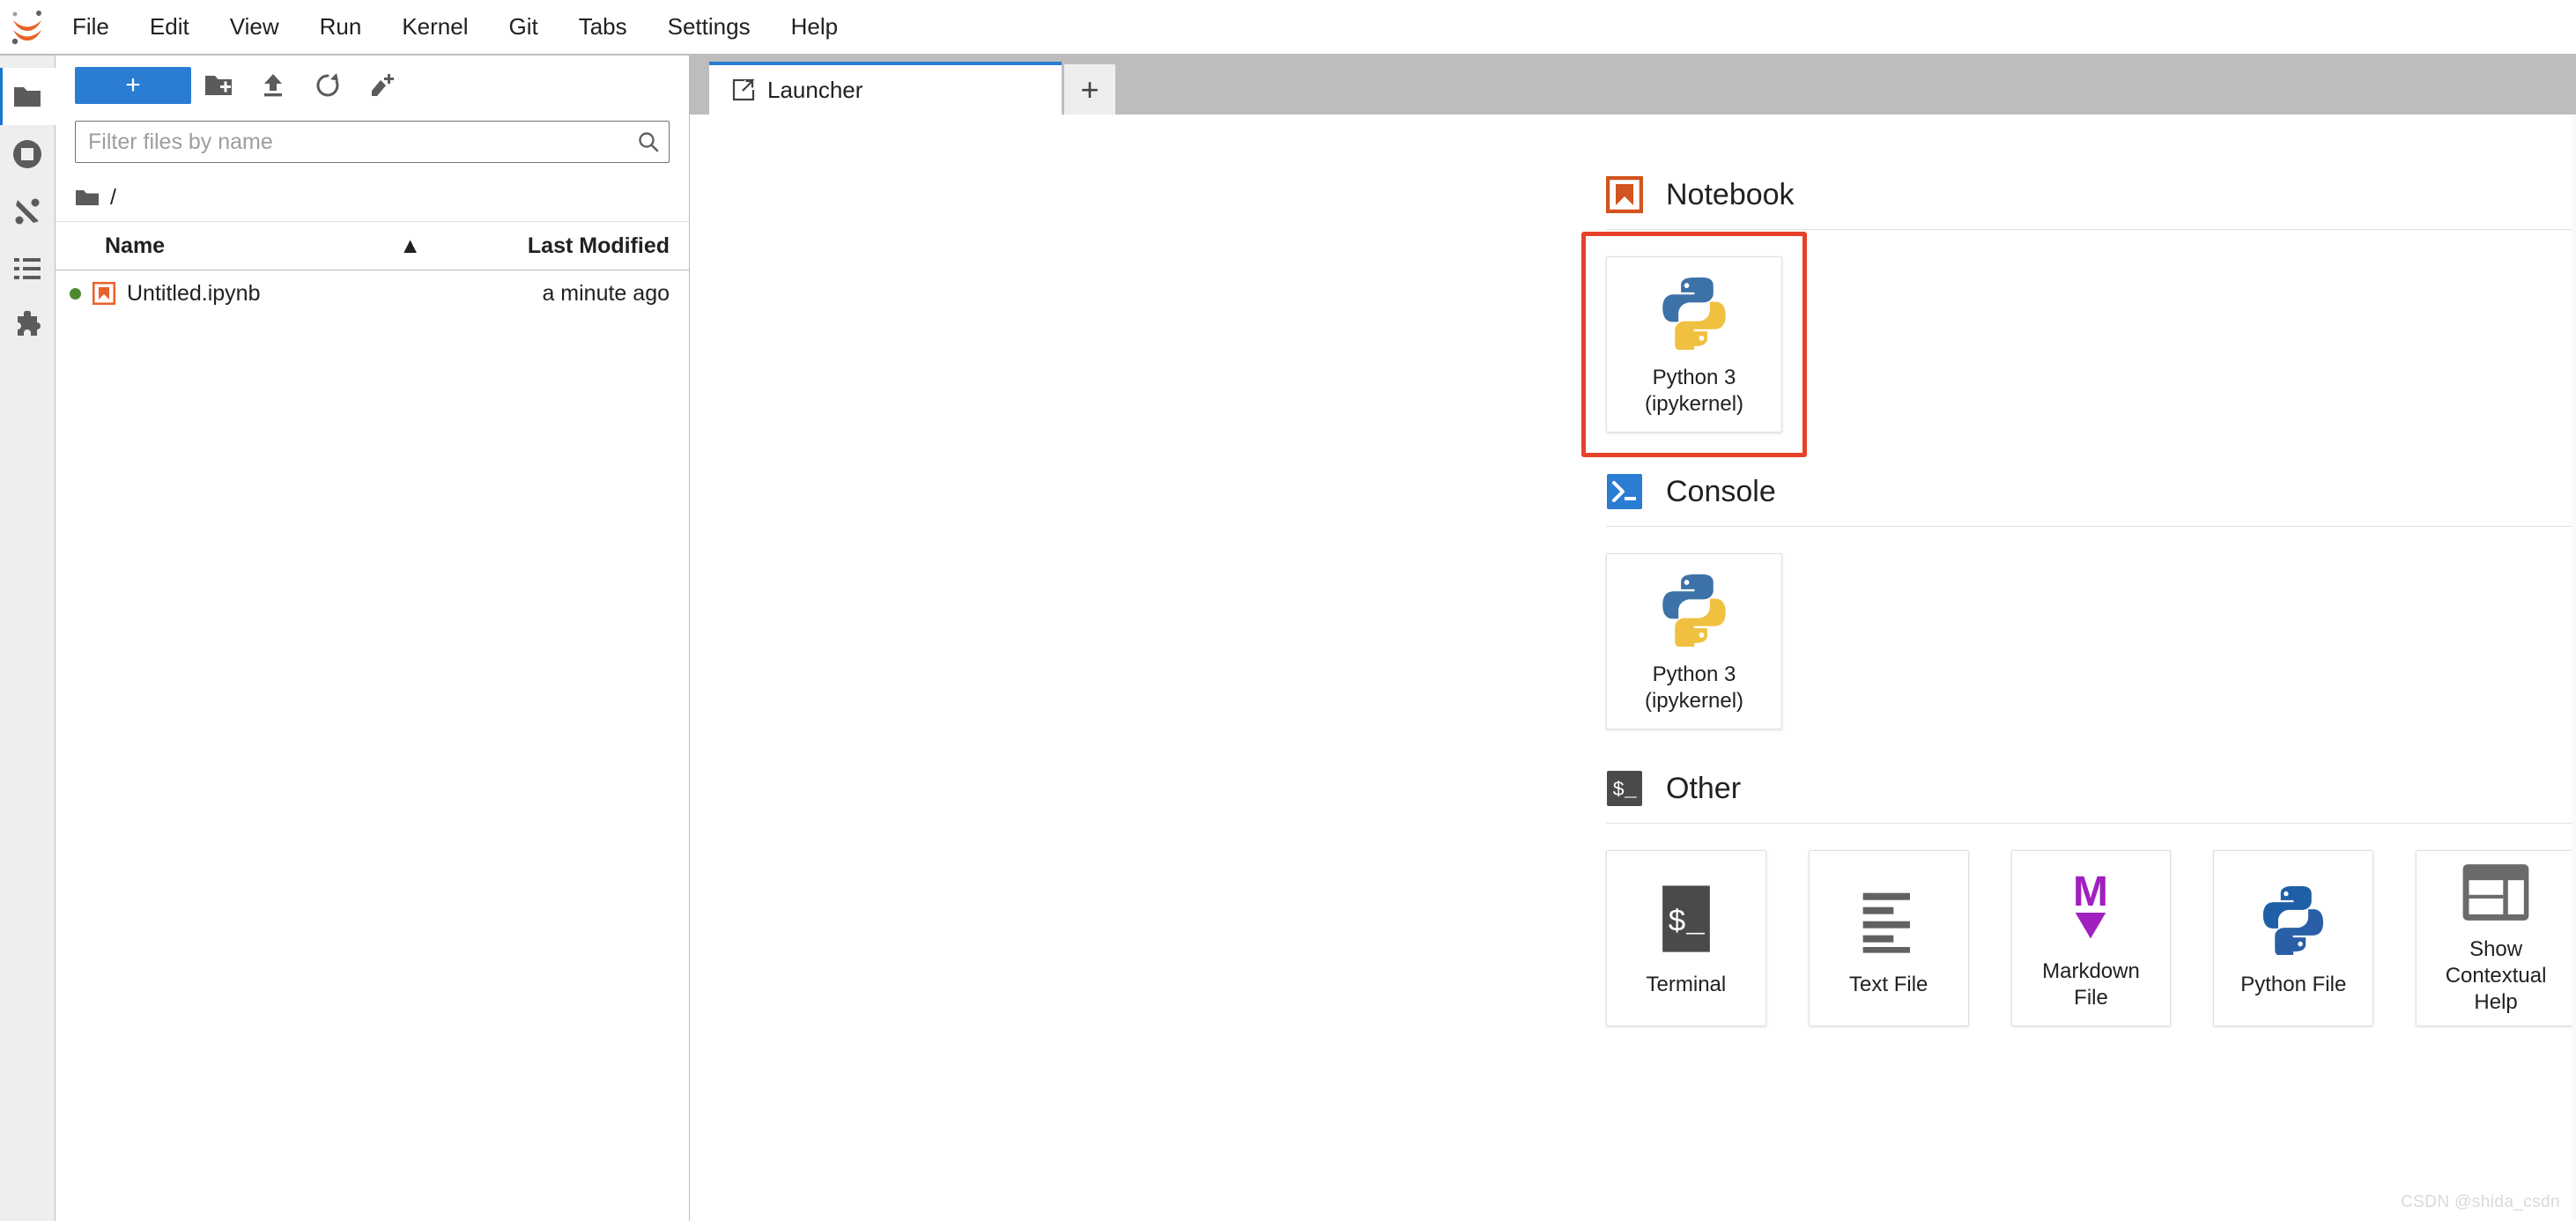 The width and height of the screenshot is (2576, 1221). What do you see at coordinates (28, 325) in the screenshot?
I see `sidebar-item-extension-manager` at bounding box center [28, 325].